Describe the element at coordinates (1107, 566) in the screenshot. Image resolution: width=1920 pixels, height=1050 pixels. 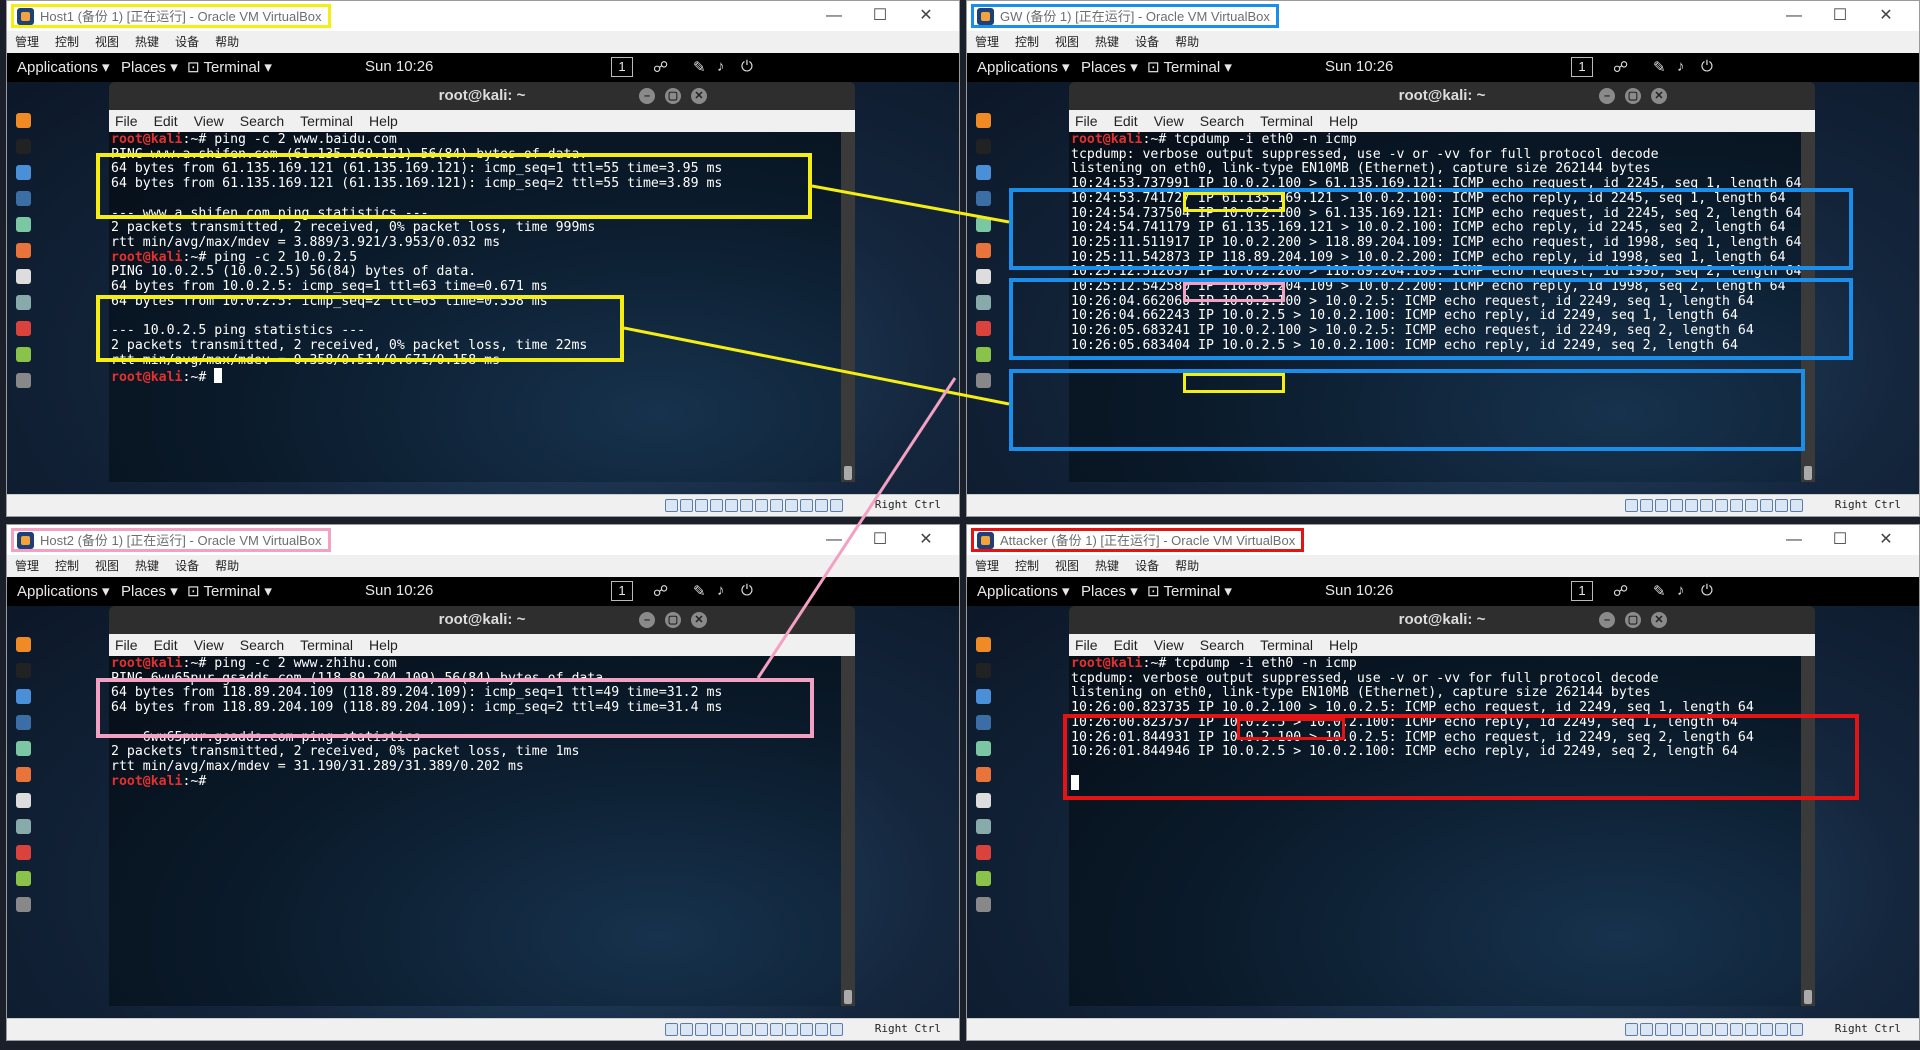
I see `vm-menu-item: 热键` at that location.